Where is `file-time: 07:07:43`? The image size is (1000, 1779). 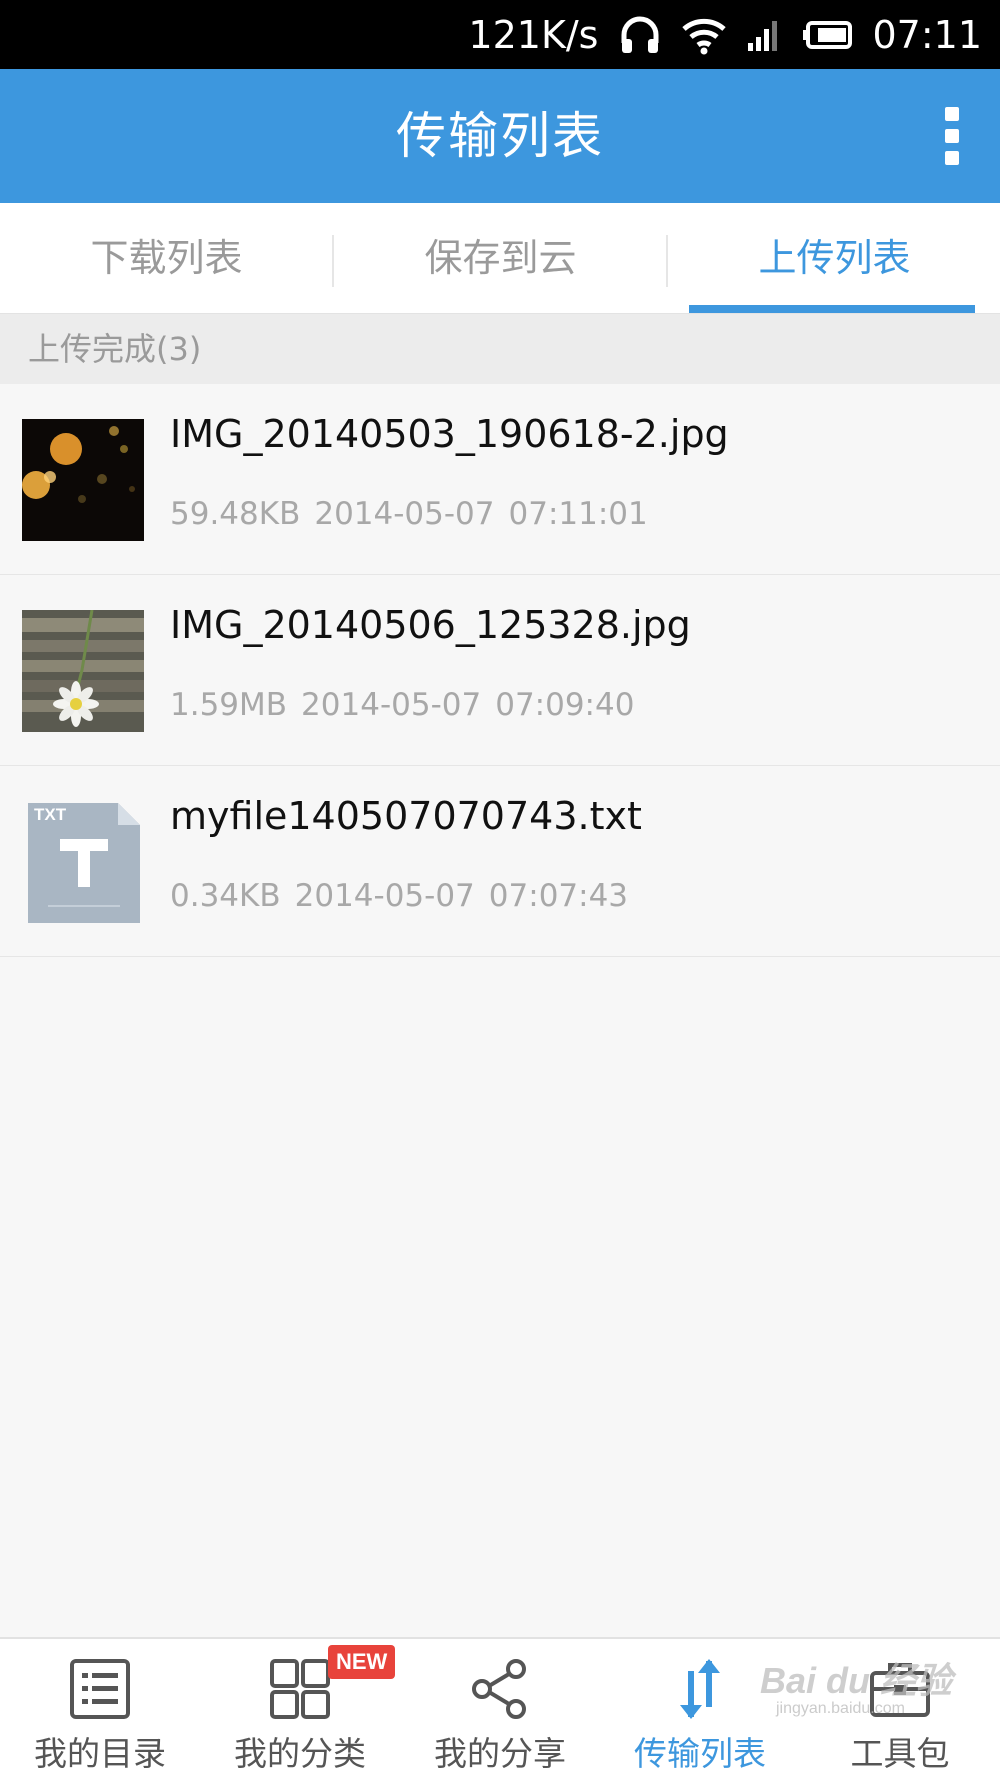 file-time: 07:07:43 is located at coordinates (558, 896).